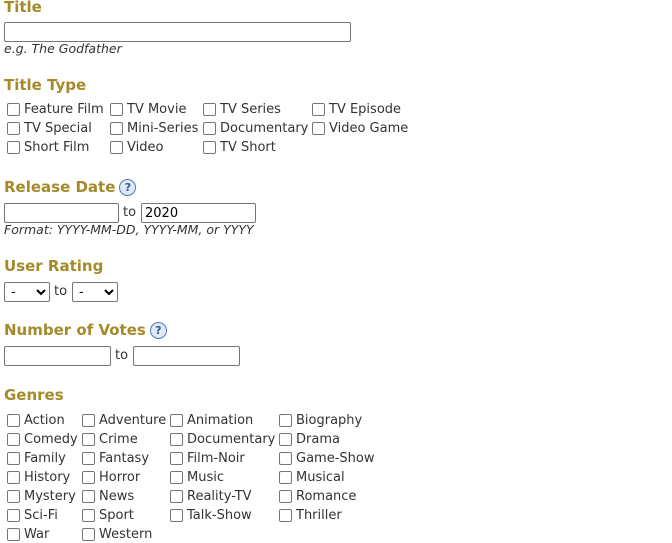 The width and height of the screenshot is (672, 543). I want to click on genre-checkbox-family: Family, so click(36, 458).